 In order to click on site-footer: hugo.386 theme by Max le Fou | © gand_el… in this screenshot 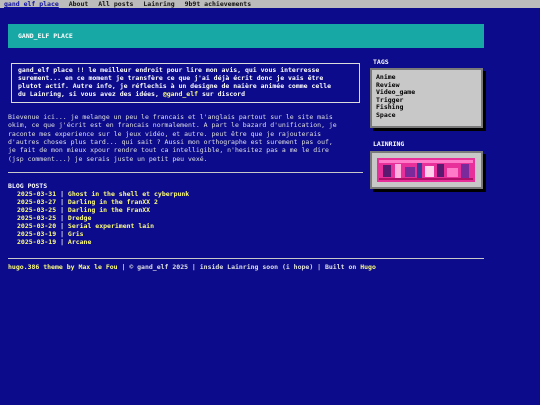, I will do `click(192, 267)`.